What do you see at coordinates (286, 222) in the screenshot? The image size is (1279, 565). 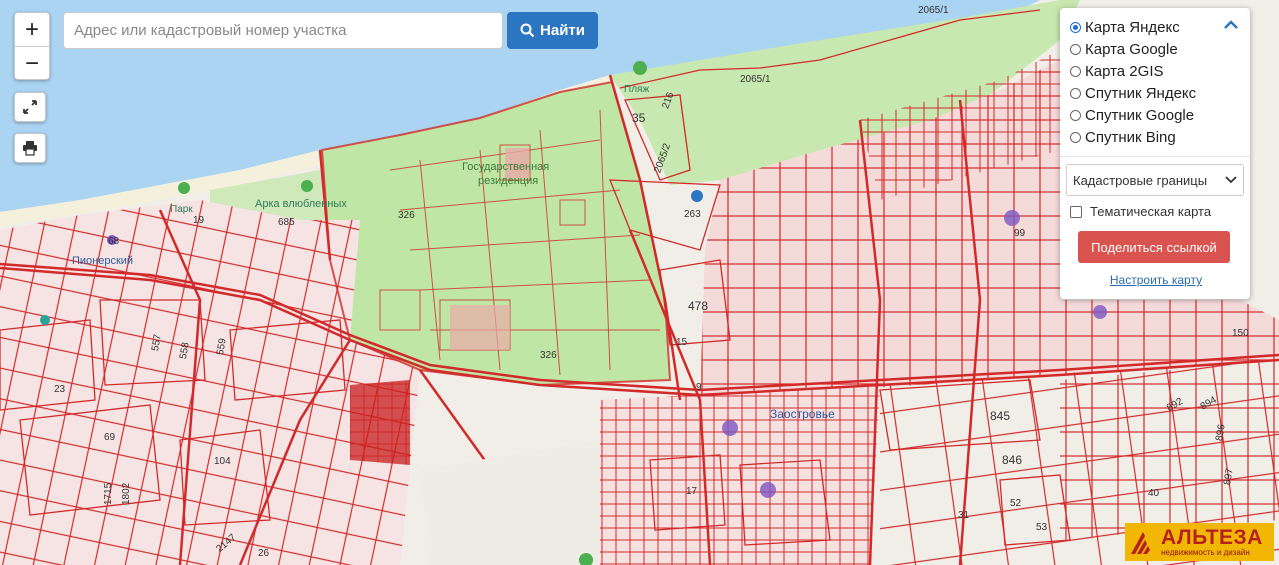 I see `parcel-label: 685` at bounding box center [286, 222].